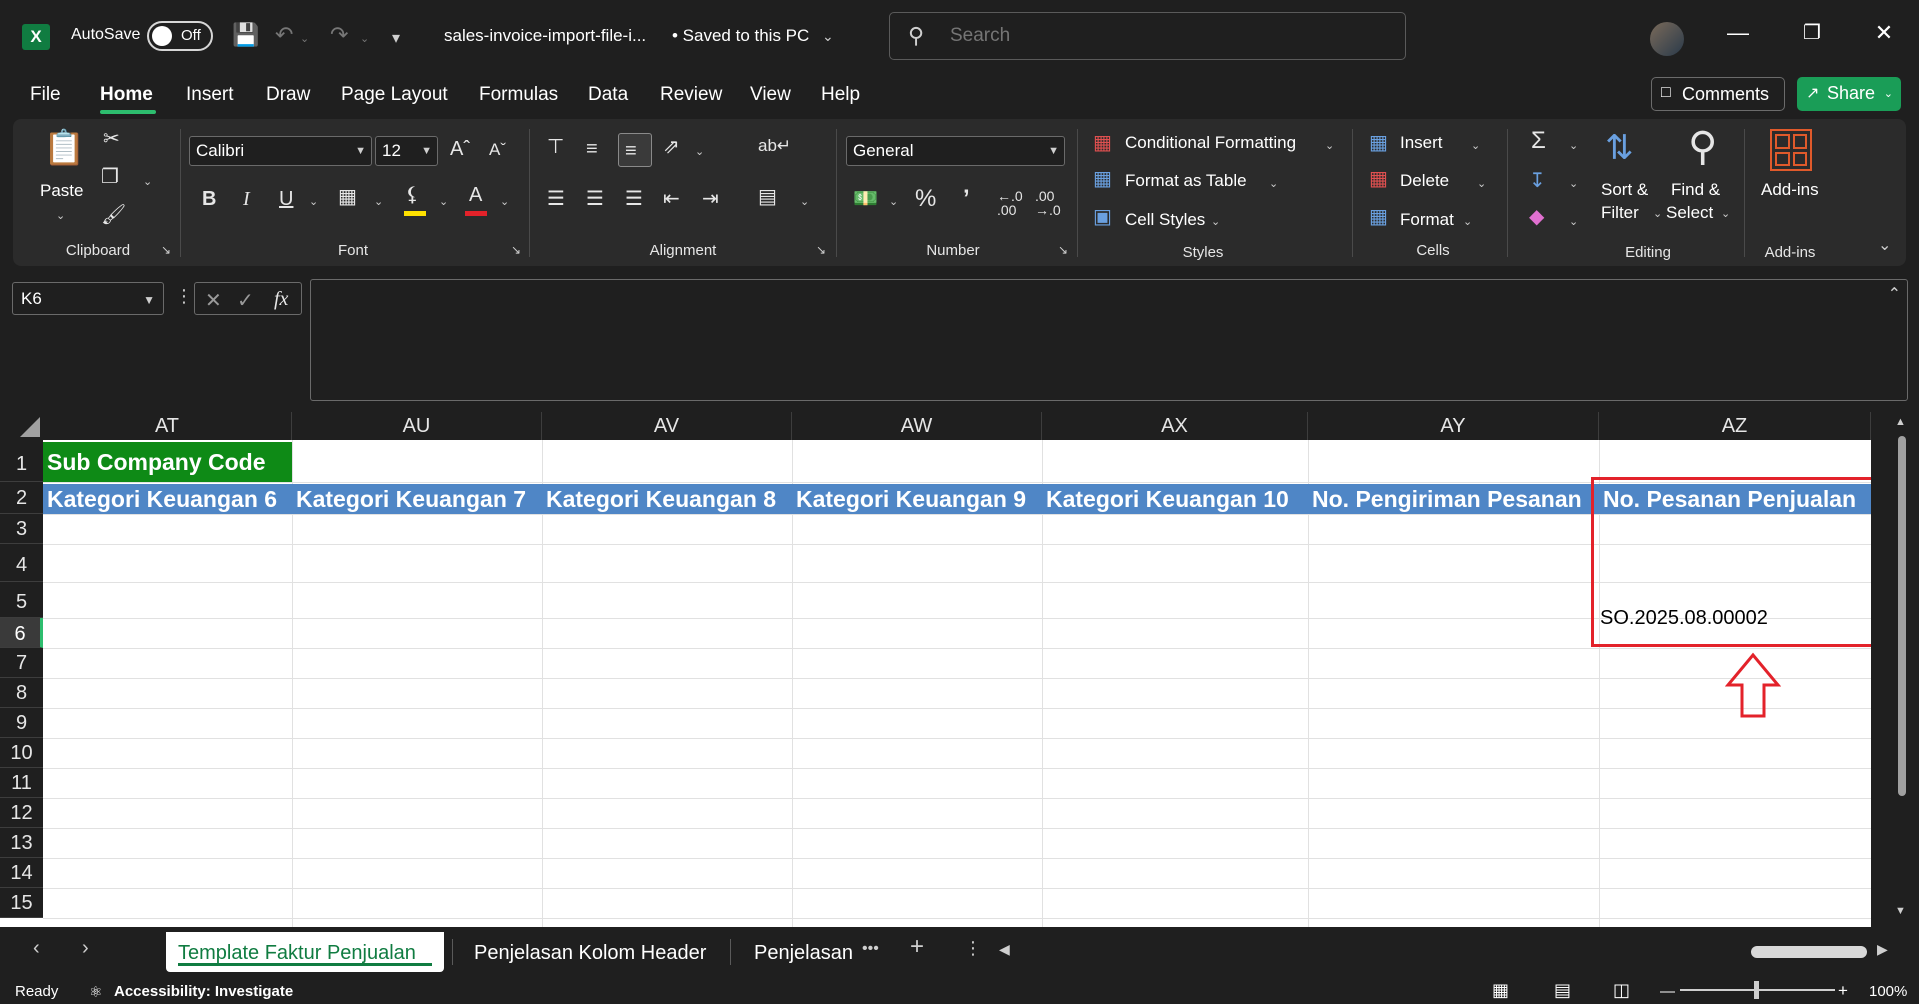  I want to click on conditional-formatting-icon: ▦, so click(1102, 143).